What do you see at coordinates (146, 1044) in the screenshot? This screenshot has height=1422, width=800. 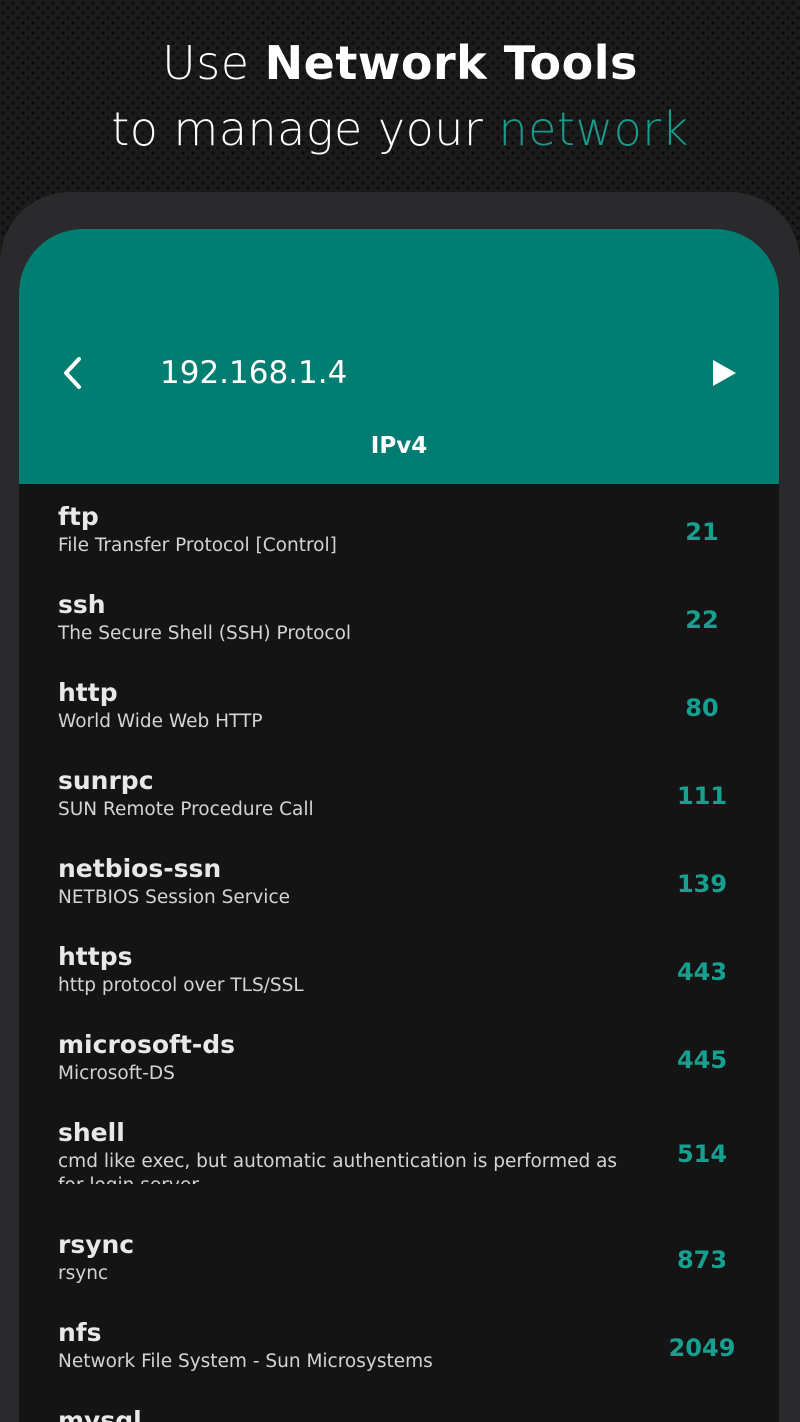 I see `service-name: microsoft-ds` at bounding box center [146, 1044].